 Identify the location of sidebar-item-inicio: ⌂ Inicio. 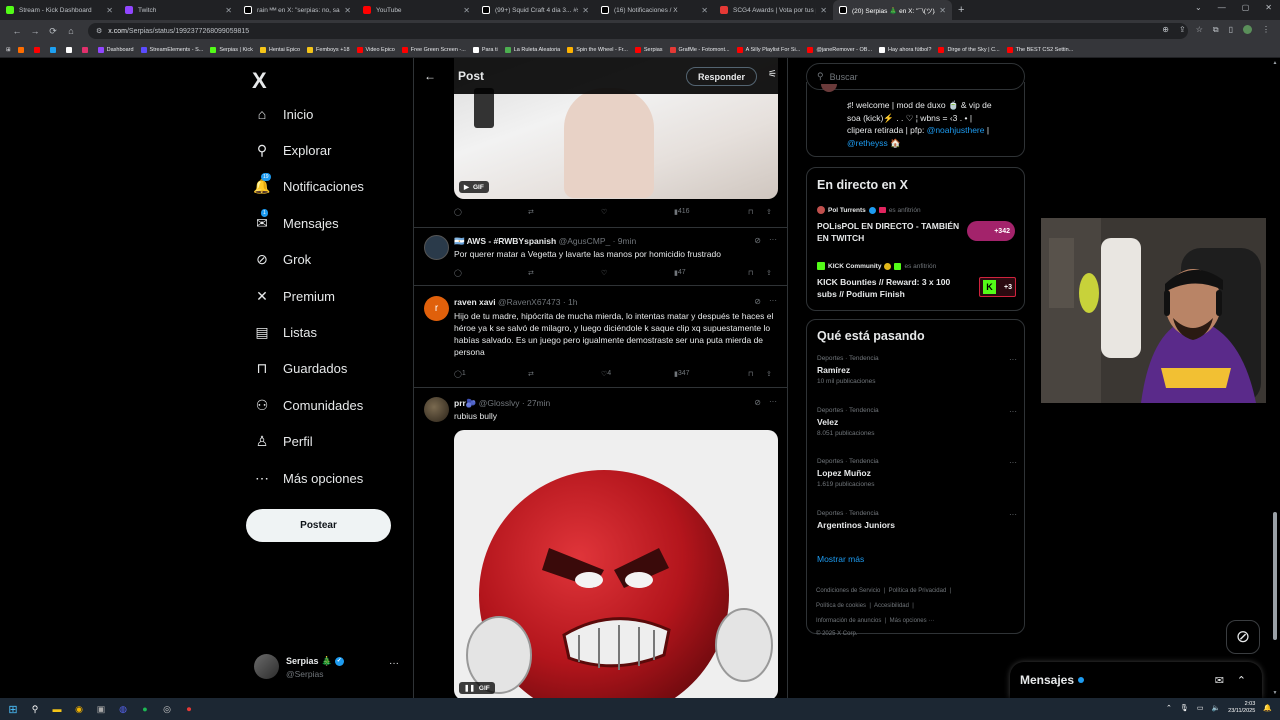
(284, 114).